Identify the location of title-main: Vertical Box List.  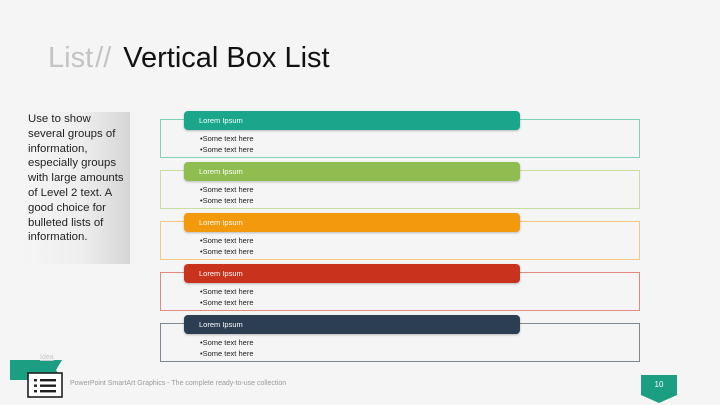
(226, 58).